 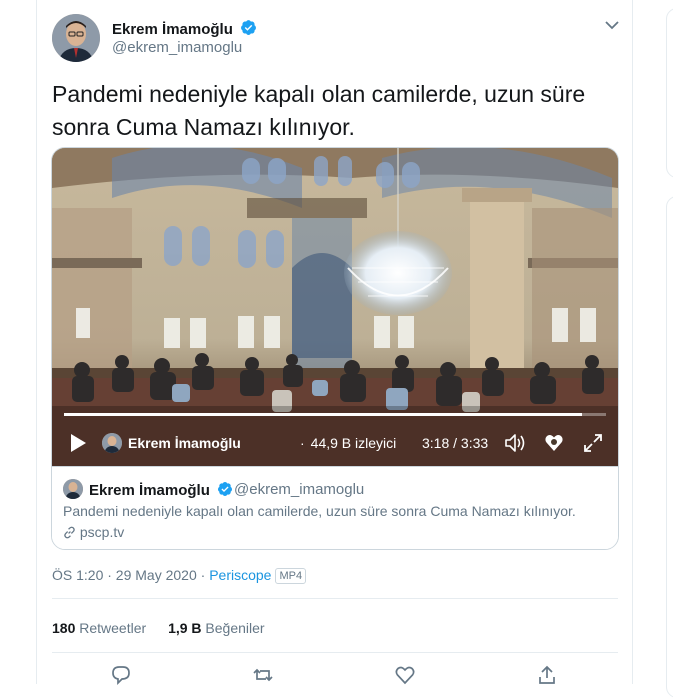 I want to click on tweet-timestamp: ÖS 1:20 · 29 May 2020 ·, so click(x=130, y=575).